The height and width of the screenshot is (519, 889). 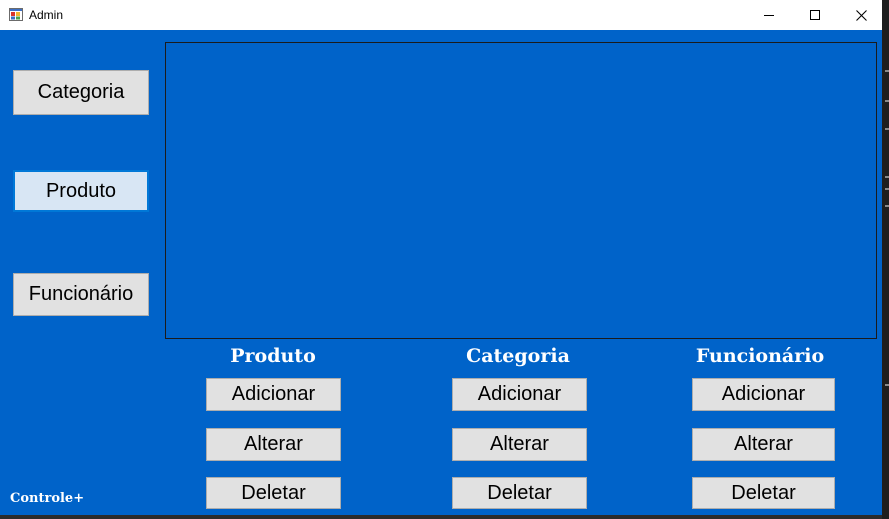 I want to click on categoria-heading: Categoria, so click(x=518, y=356).